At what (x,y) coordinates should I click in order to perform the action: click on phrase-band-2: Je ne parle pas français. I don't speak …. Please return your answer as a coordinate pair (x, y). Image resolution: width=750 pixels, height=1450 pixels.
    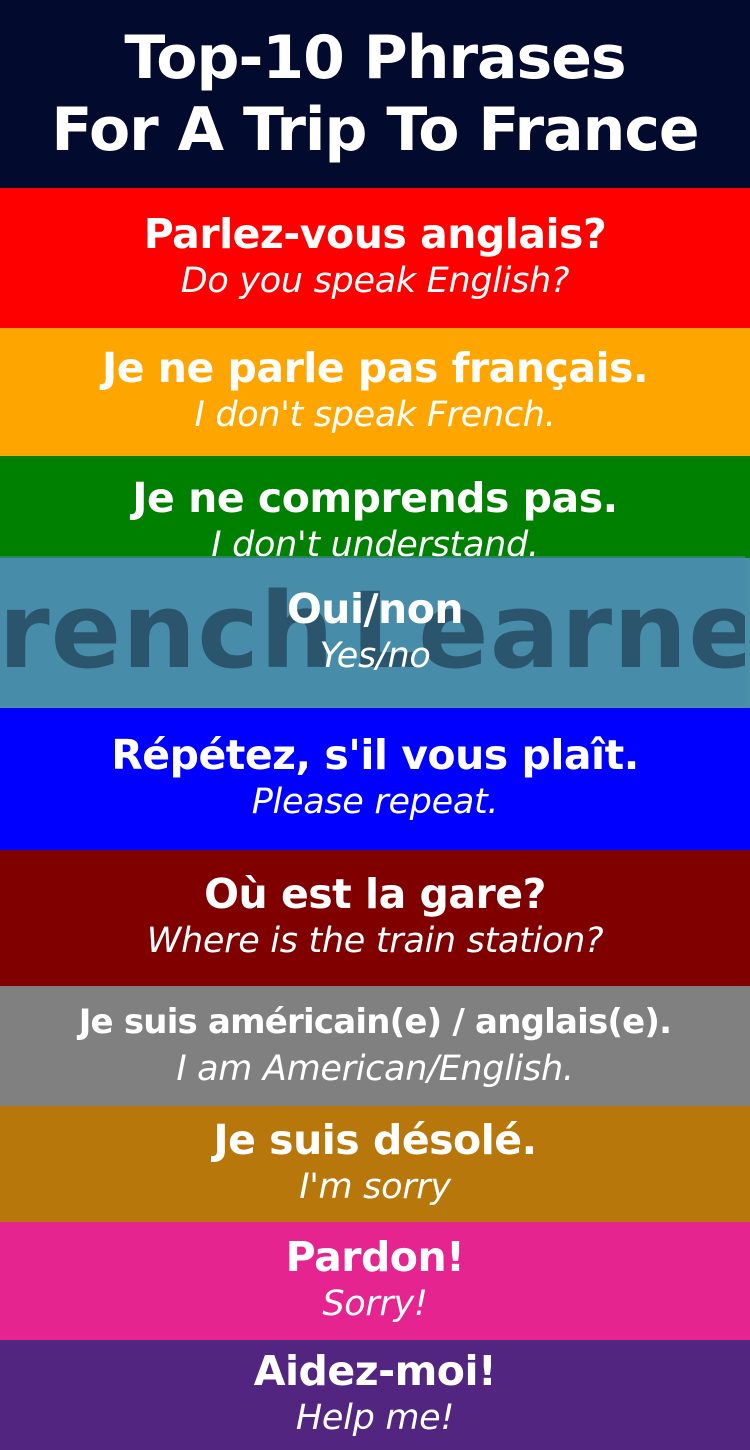
    Looking at the image, I should click on (375, 392).